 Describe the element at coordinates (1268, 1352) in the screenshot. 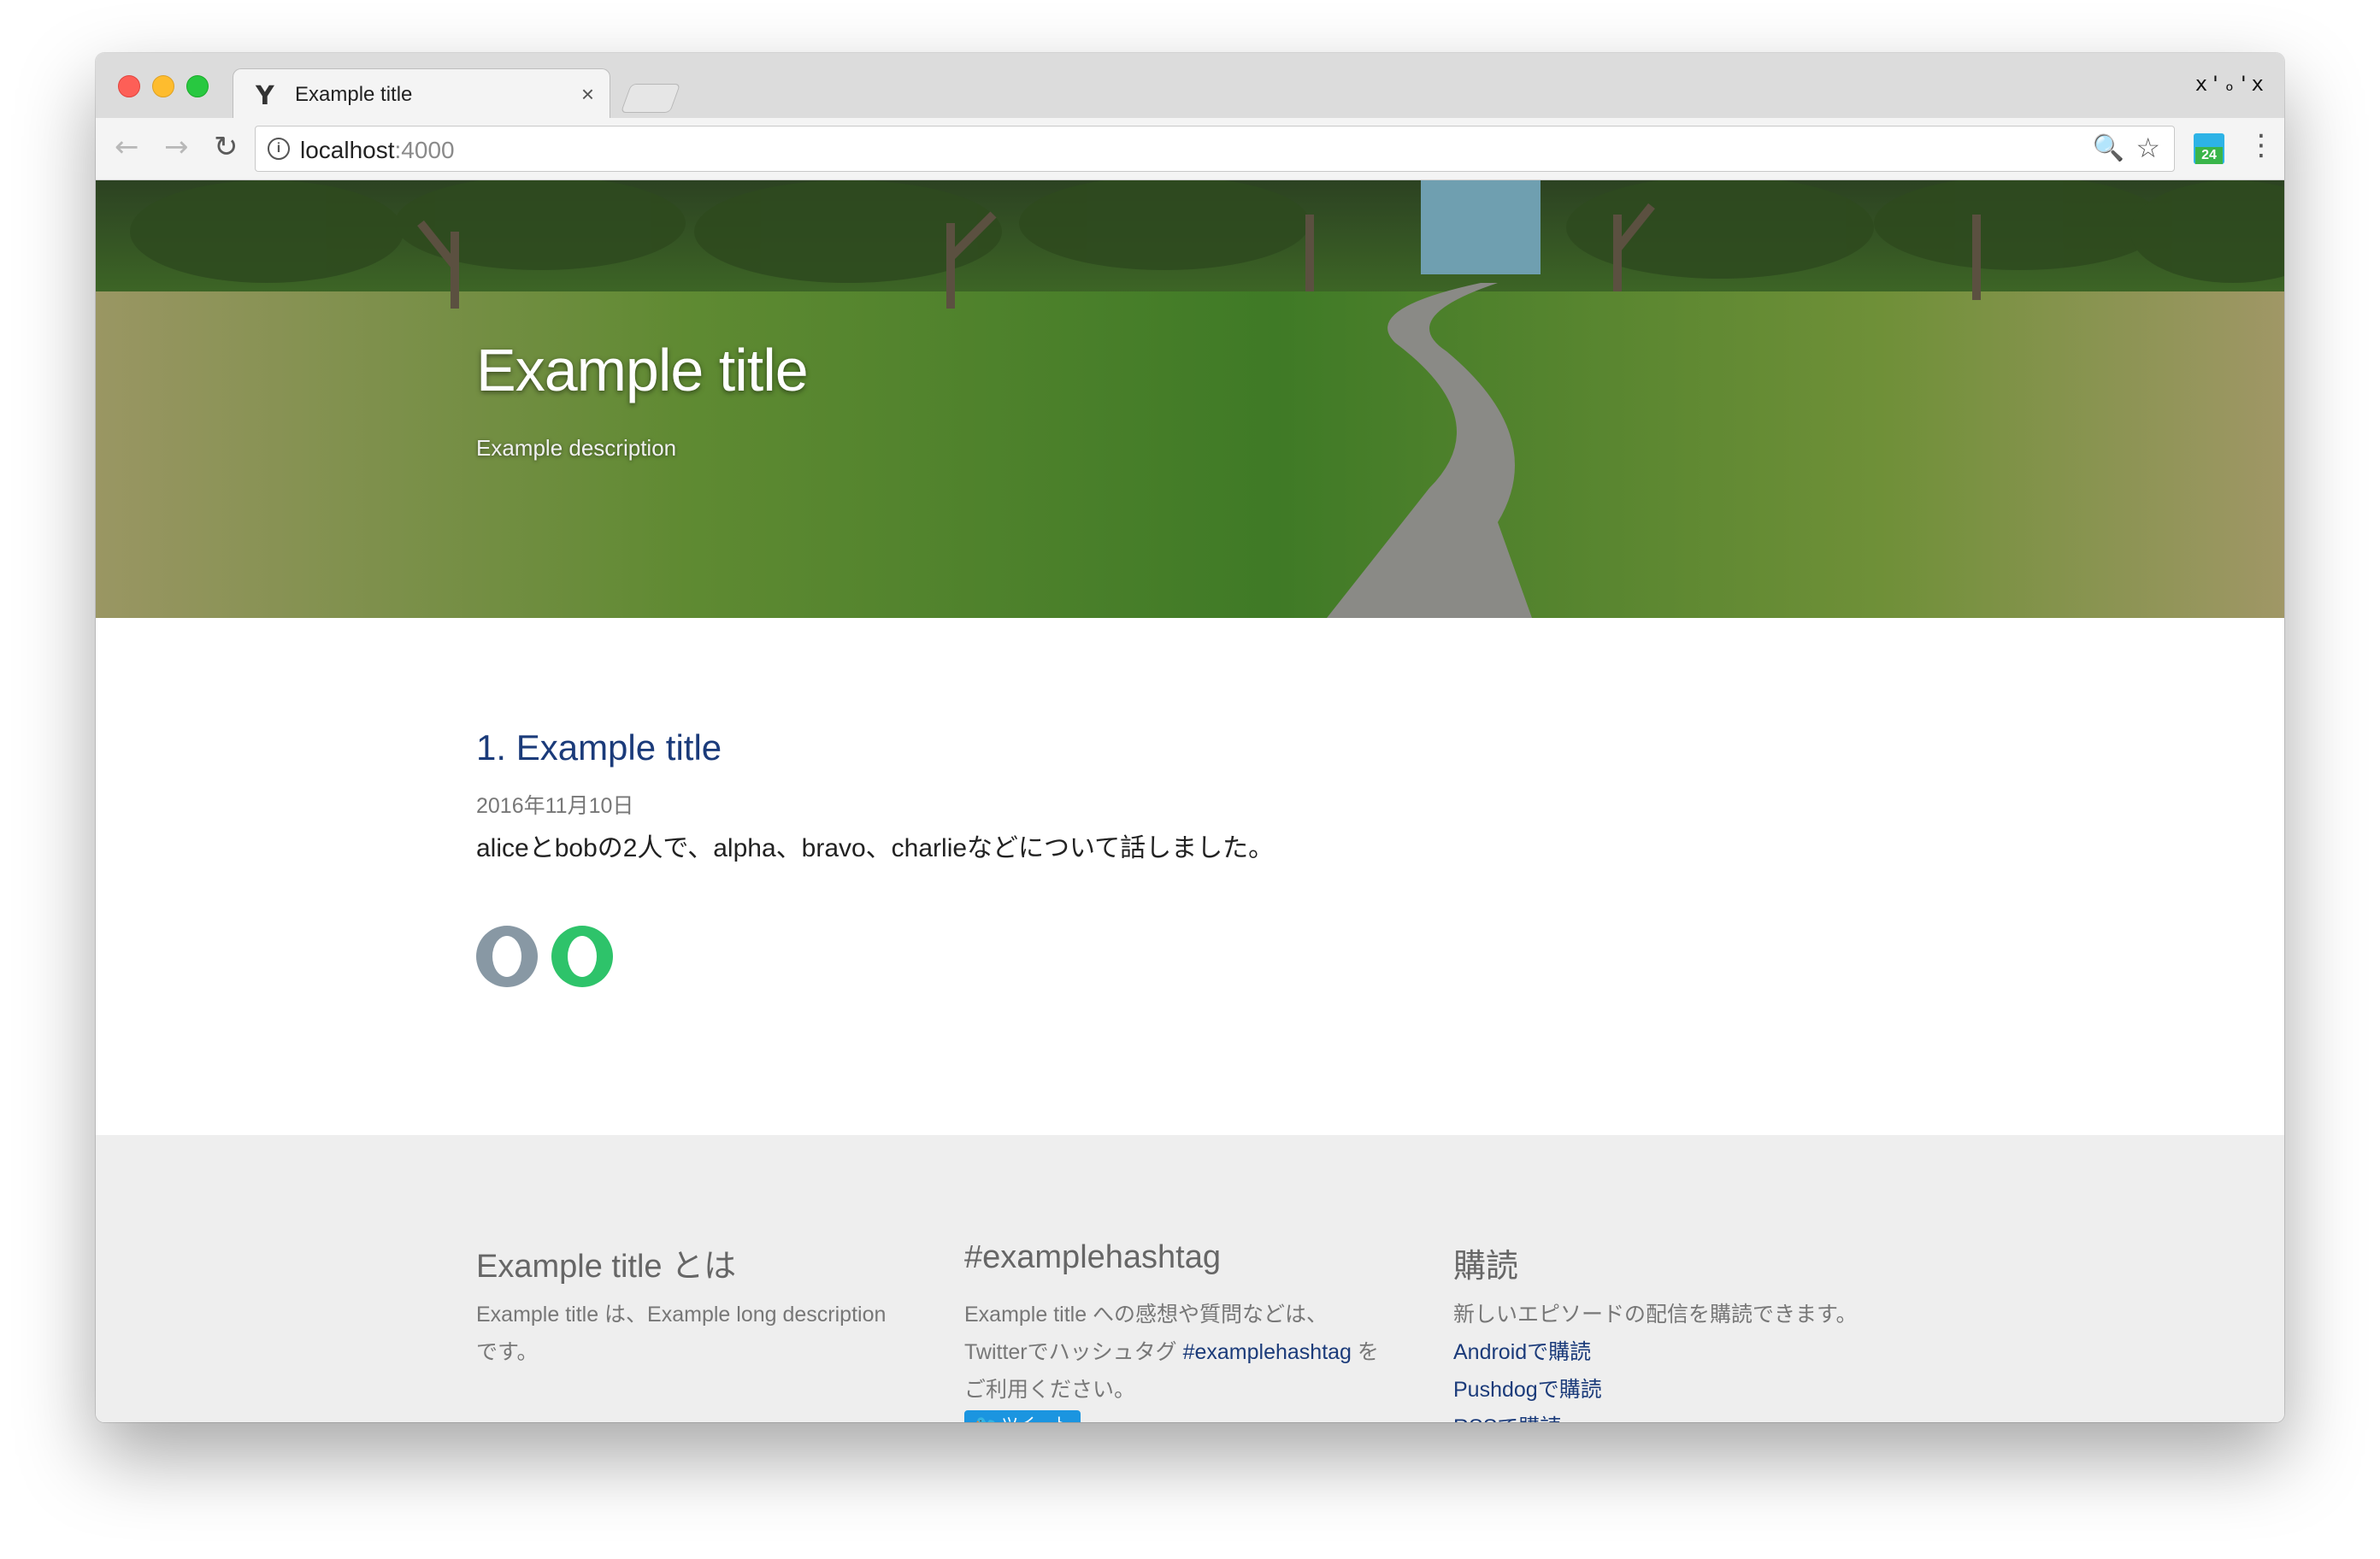

I see `hashtag-link: #examplehashtag` at that location.